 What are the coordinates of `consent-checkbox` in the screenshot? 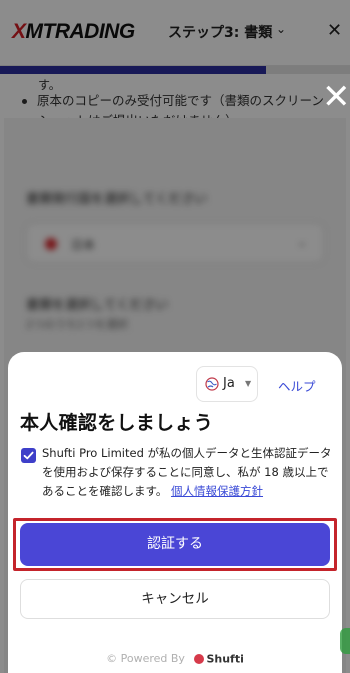 It's located at (28, 455).